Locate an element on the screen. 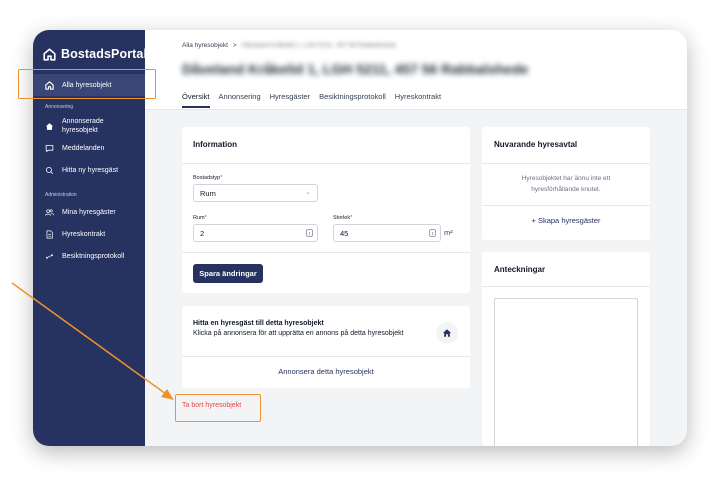  rum-label: Rum* is located at coordinates (200, 218).